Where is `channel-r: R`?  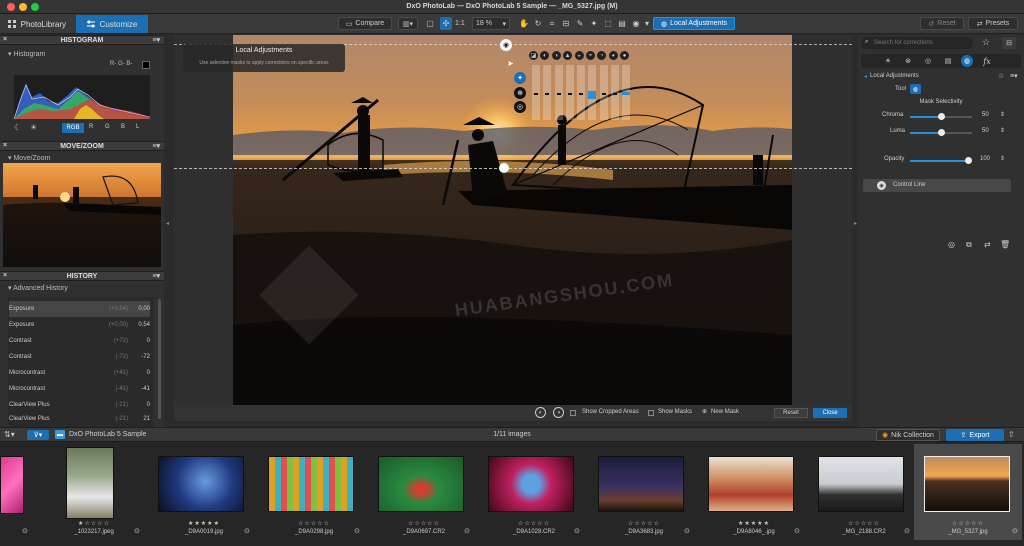 channel-r: R is located at coordinates (91, 127).